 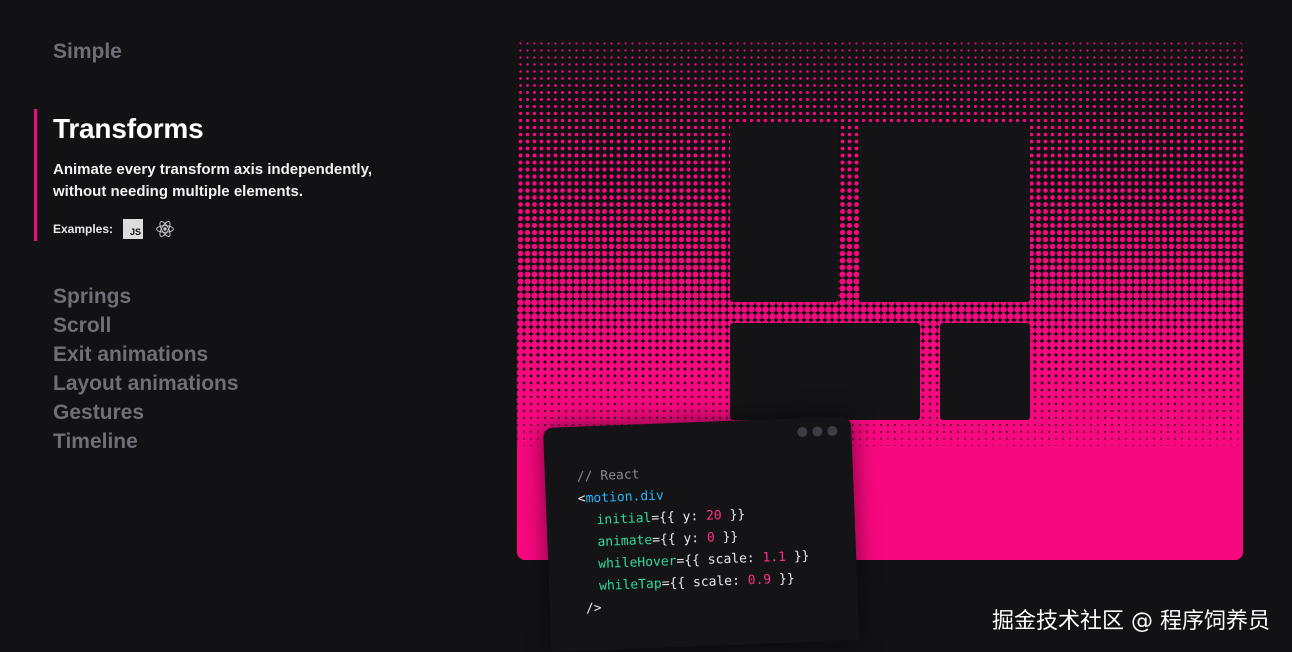 What do you see at coordinates (133, 229) in the screenshot?
I see `js-icon: JS` at bounding box center [133, 229].